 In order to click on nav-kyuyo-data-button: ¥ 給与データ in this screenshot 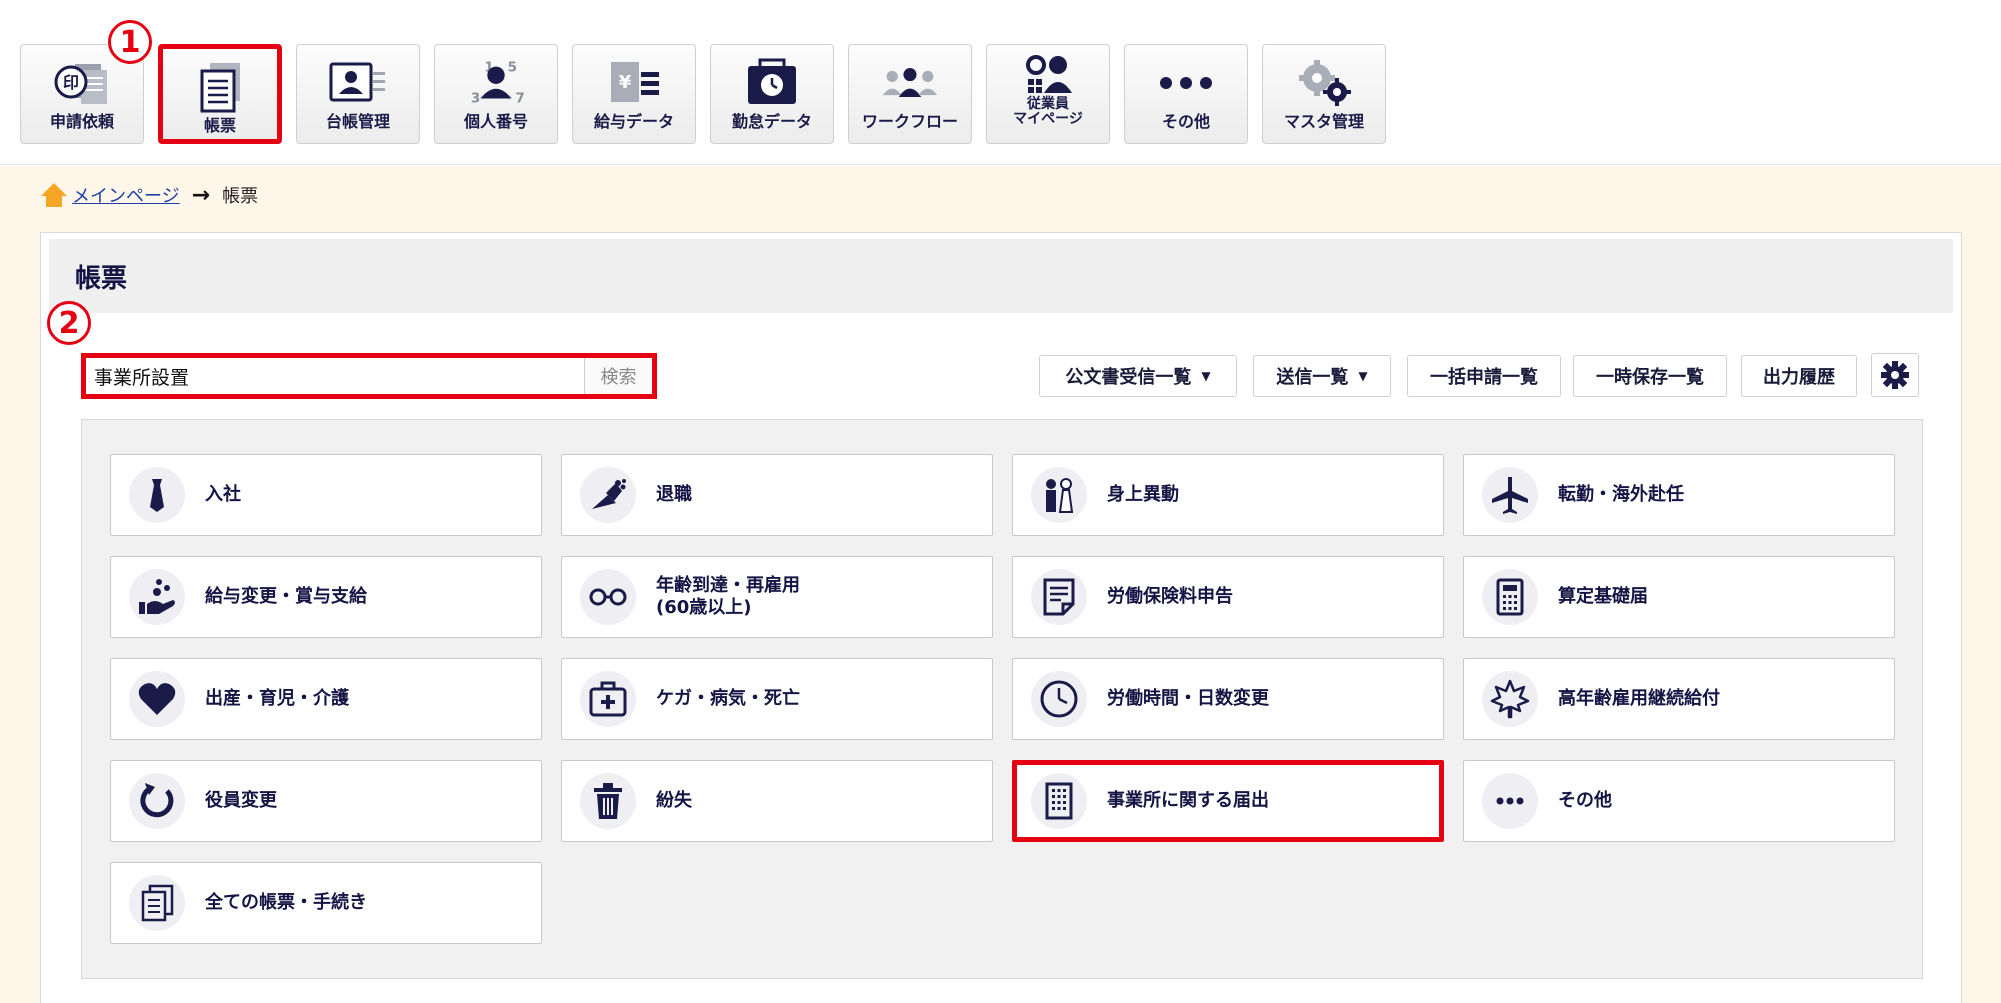, I will do `click(634, 94)`.